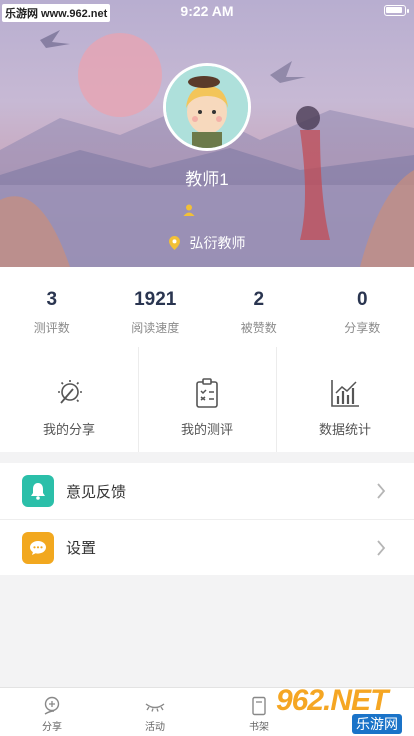  Describe the element at coordinates (332, 700) in the screenshot. I see `watermark-big: 962.NET` at that location.